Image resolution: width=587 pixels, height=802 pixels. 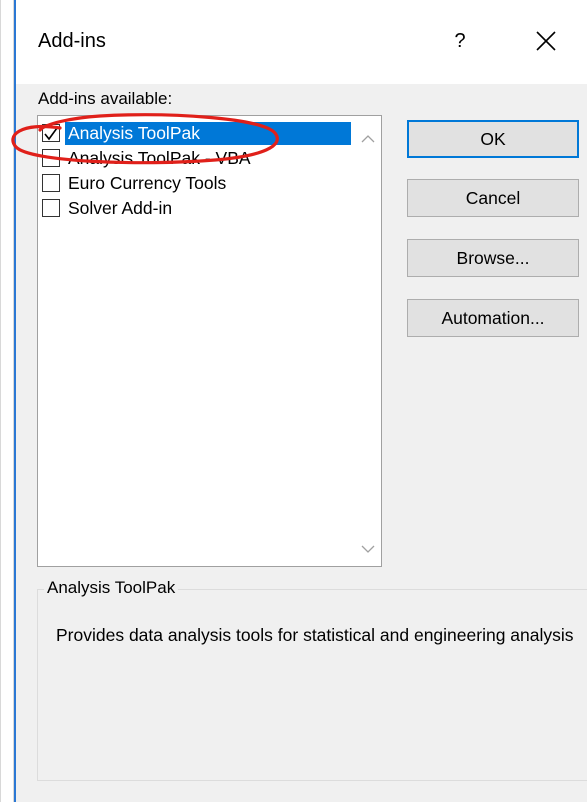 I want to click on ok-button: OK, so click(x=493, y=139).